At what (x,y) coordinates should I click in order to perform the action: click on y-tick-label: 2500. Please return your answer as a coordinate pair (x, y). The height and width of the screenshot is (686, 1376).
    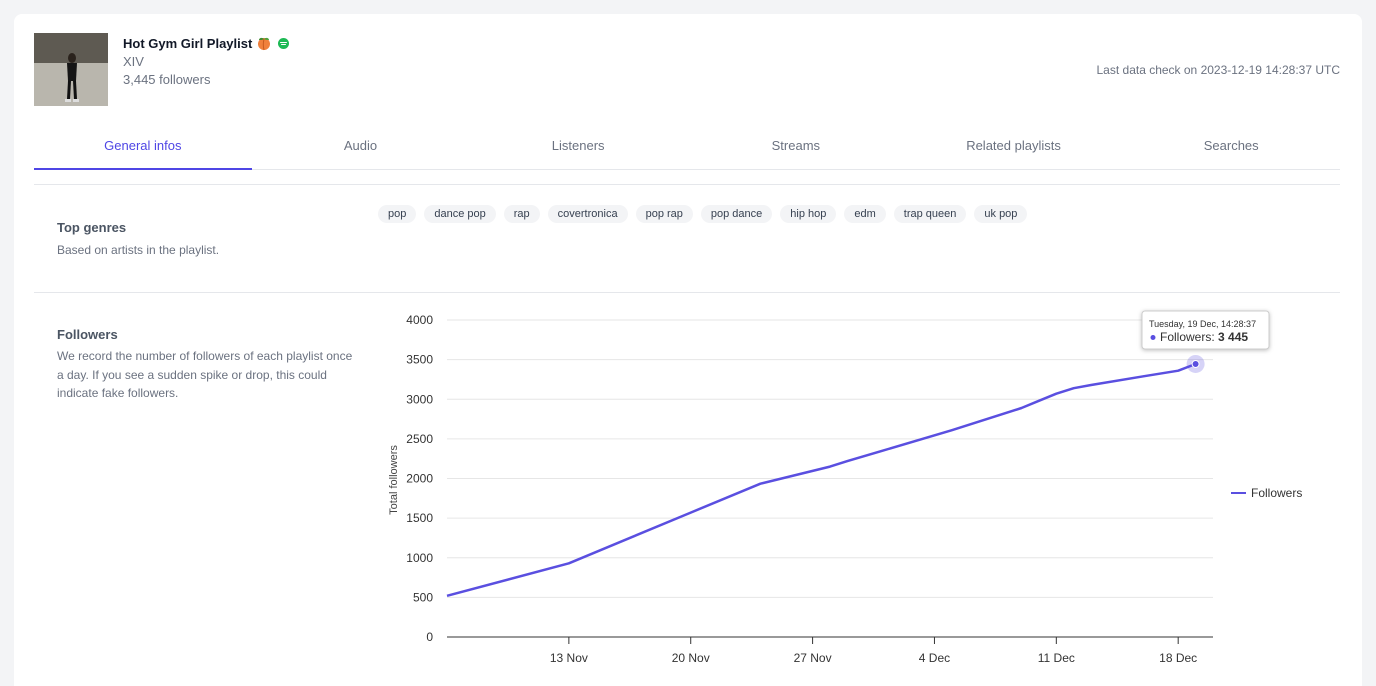
    Looking at the image, I should click on (419, 439).